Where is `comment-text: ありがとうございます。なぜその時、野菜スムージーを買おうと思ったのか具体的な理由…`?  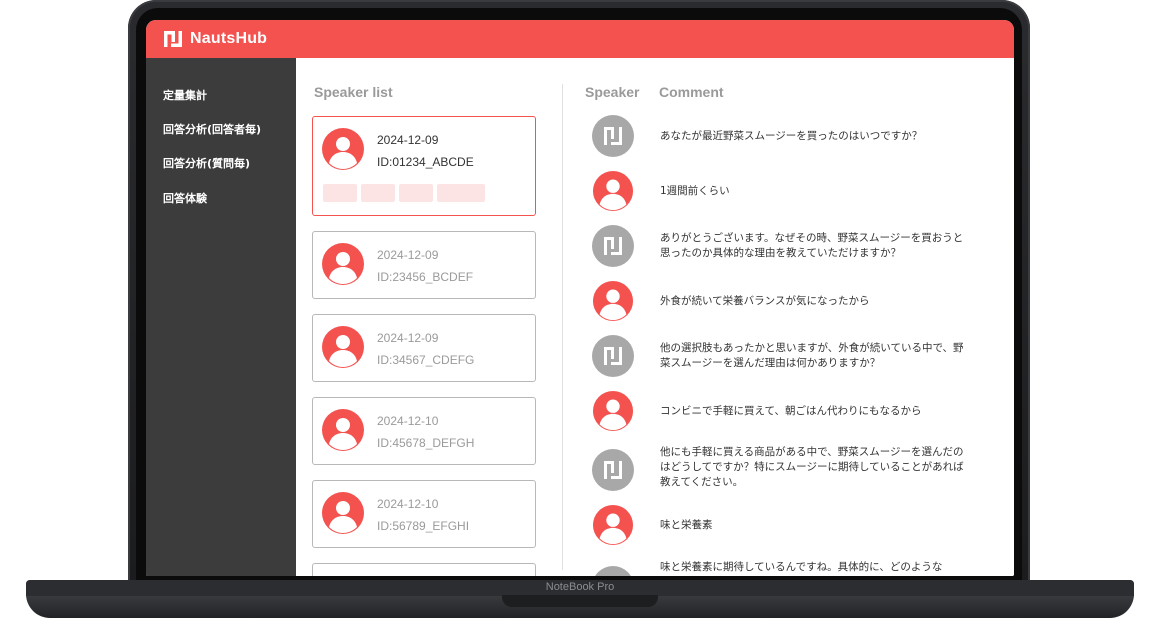 comment-text: ありがとうございます。なぜその時、野菜スムージーを買おうと思ったのか具体的な理由… is located at coordinates (812, 245).